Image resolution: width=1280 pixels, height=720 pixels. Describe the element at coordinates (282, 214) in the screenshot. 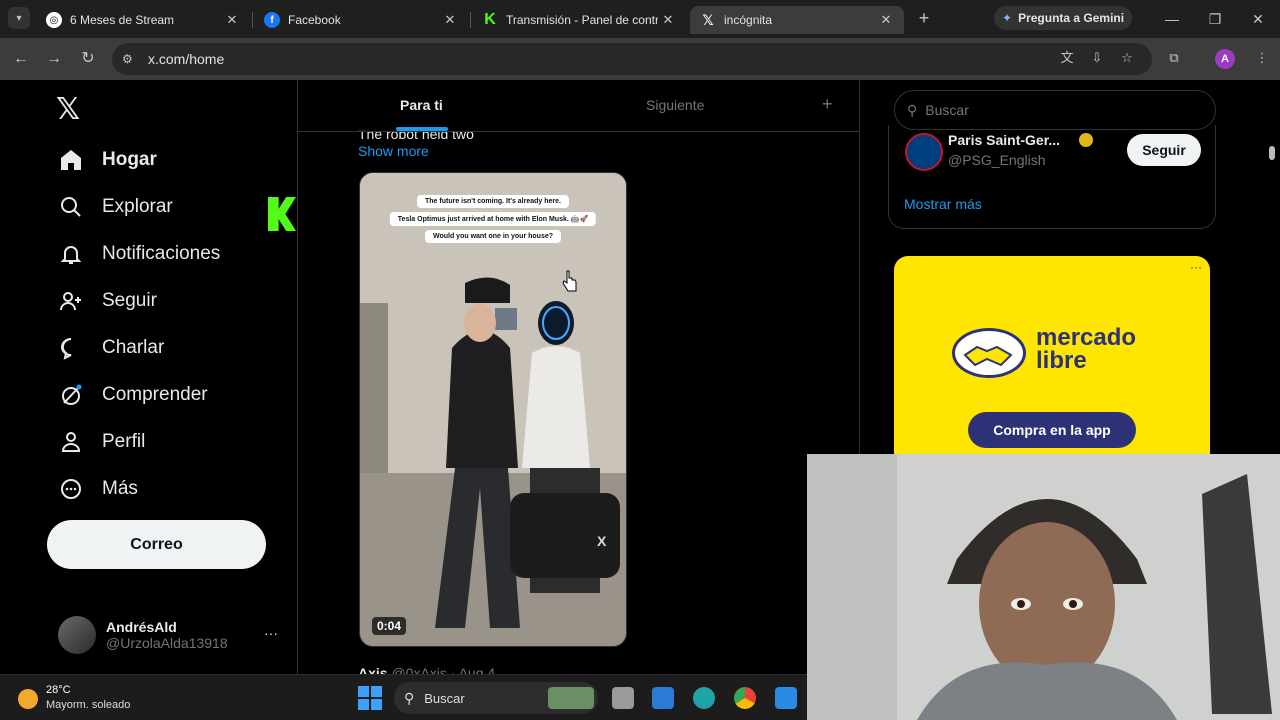

I see `kick-logo-icon` at that location.